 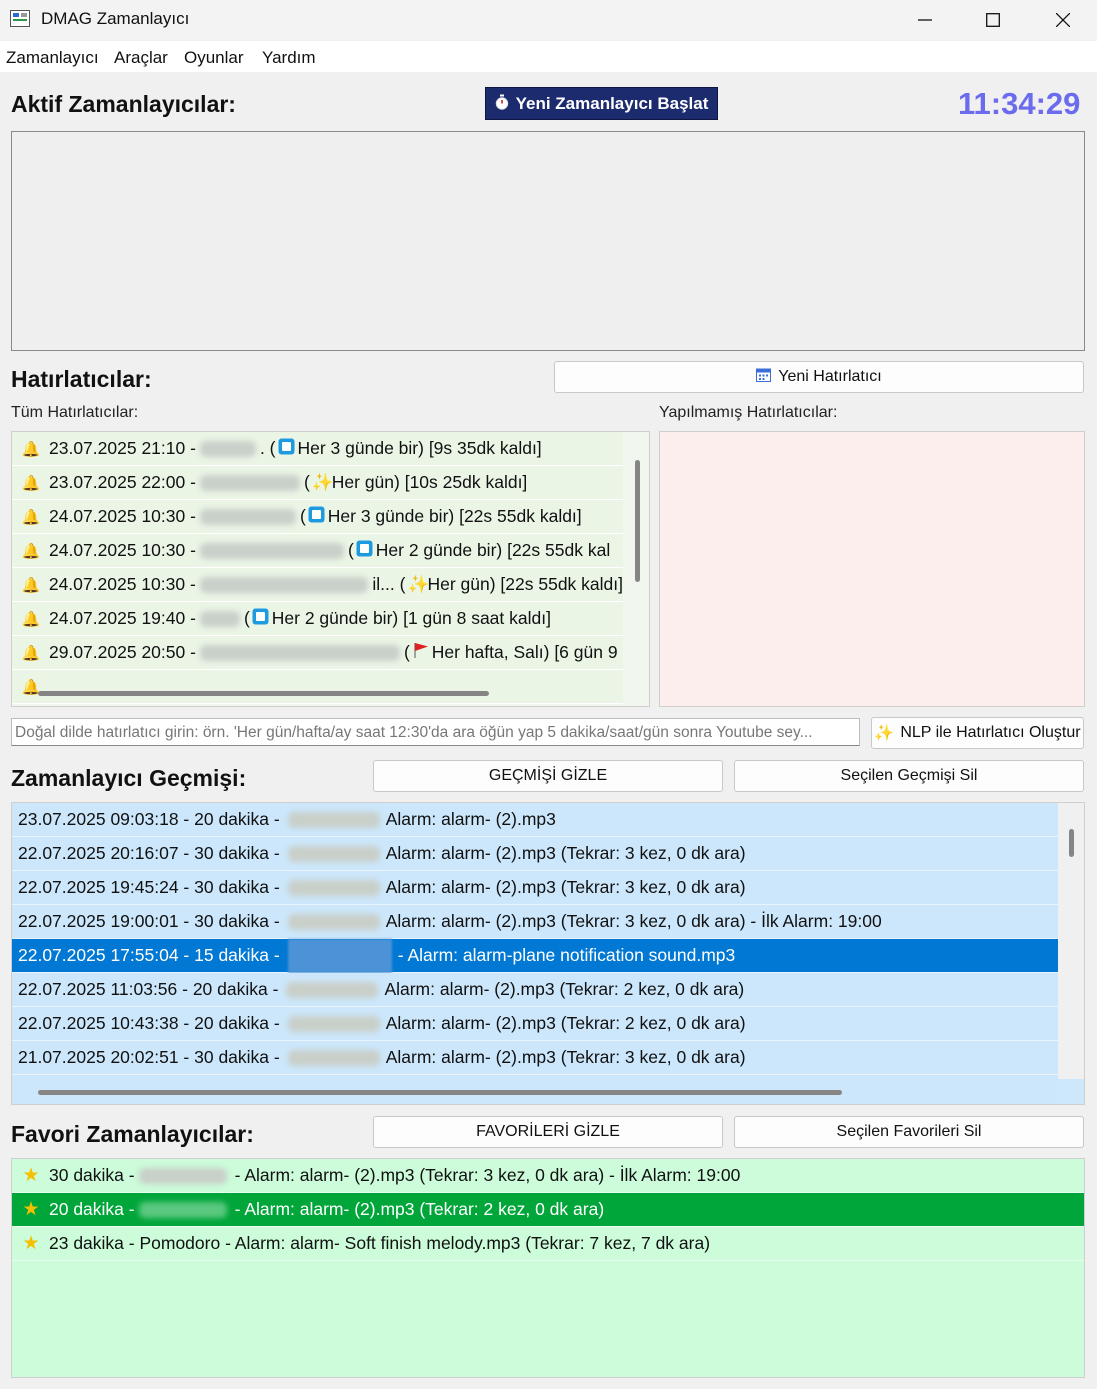 What do you see at coordinates (419, 448) in the screenshot?
I see `reminder-text: Her 3 günde bir) [9s 35dk kaldı]` at bounding box center [419, 448].